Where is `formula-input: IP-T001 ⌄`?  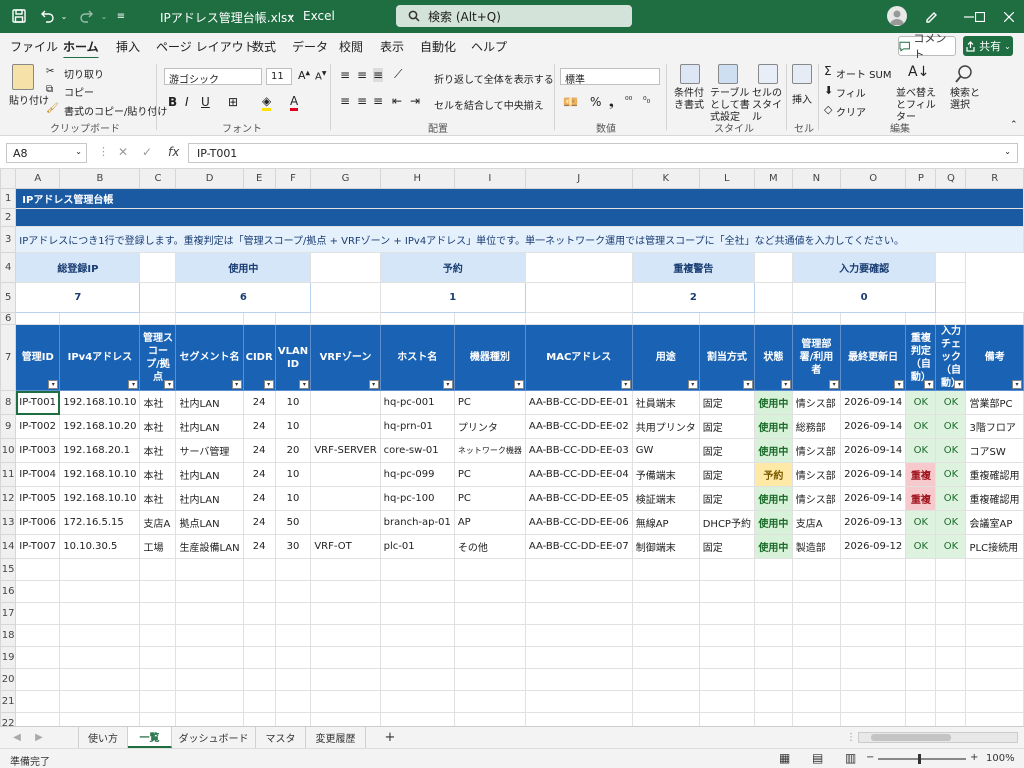
formula-input: IP-T001 ⌄ is located at coordinates (603, 153).